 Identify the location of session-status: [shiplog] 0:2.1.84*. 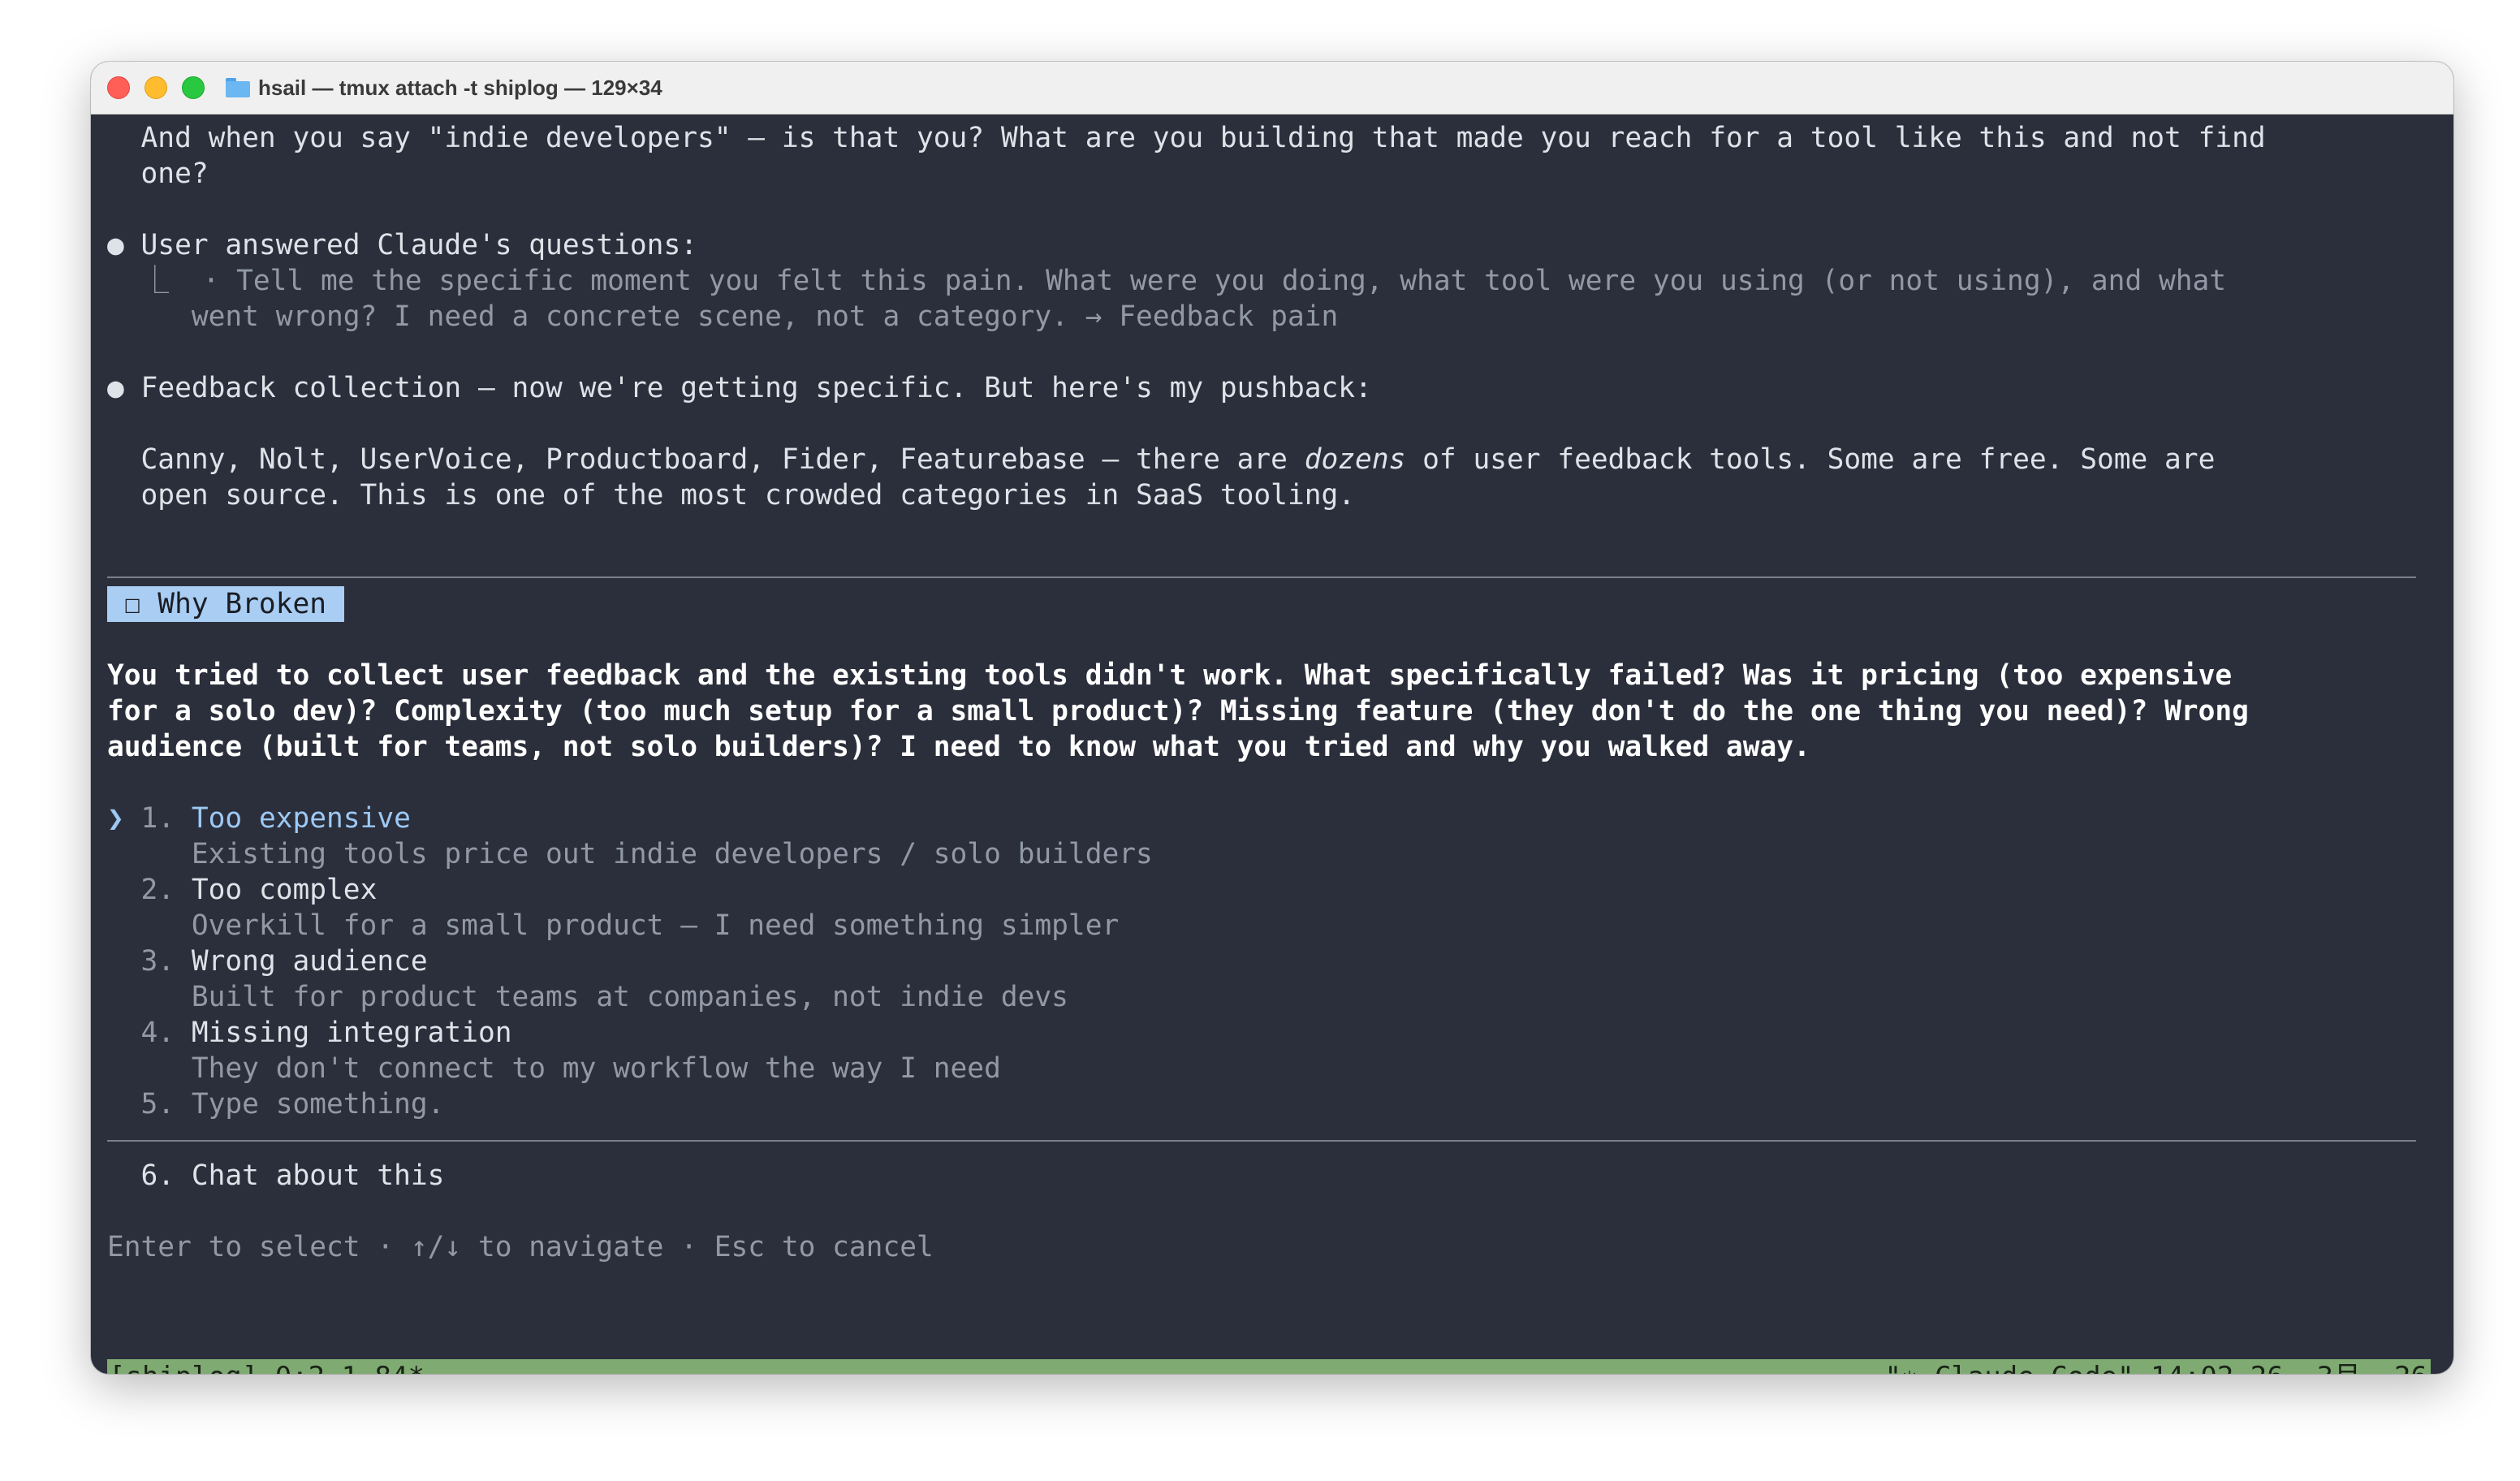
(267, 1366).